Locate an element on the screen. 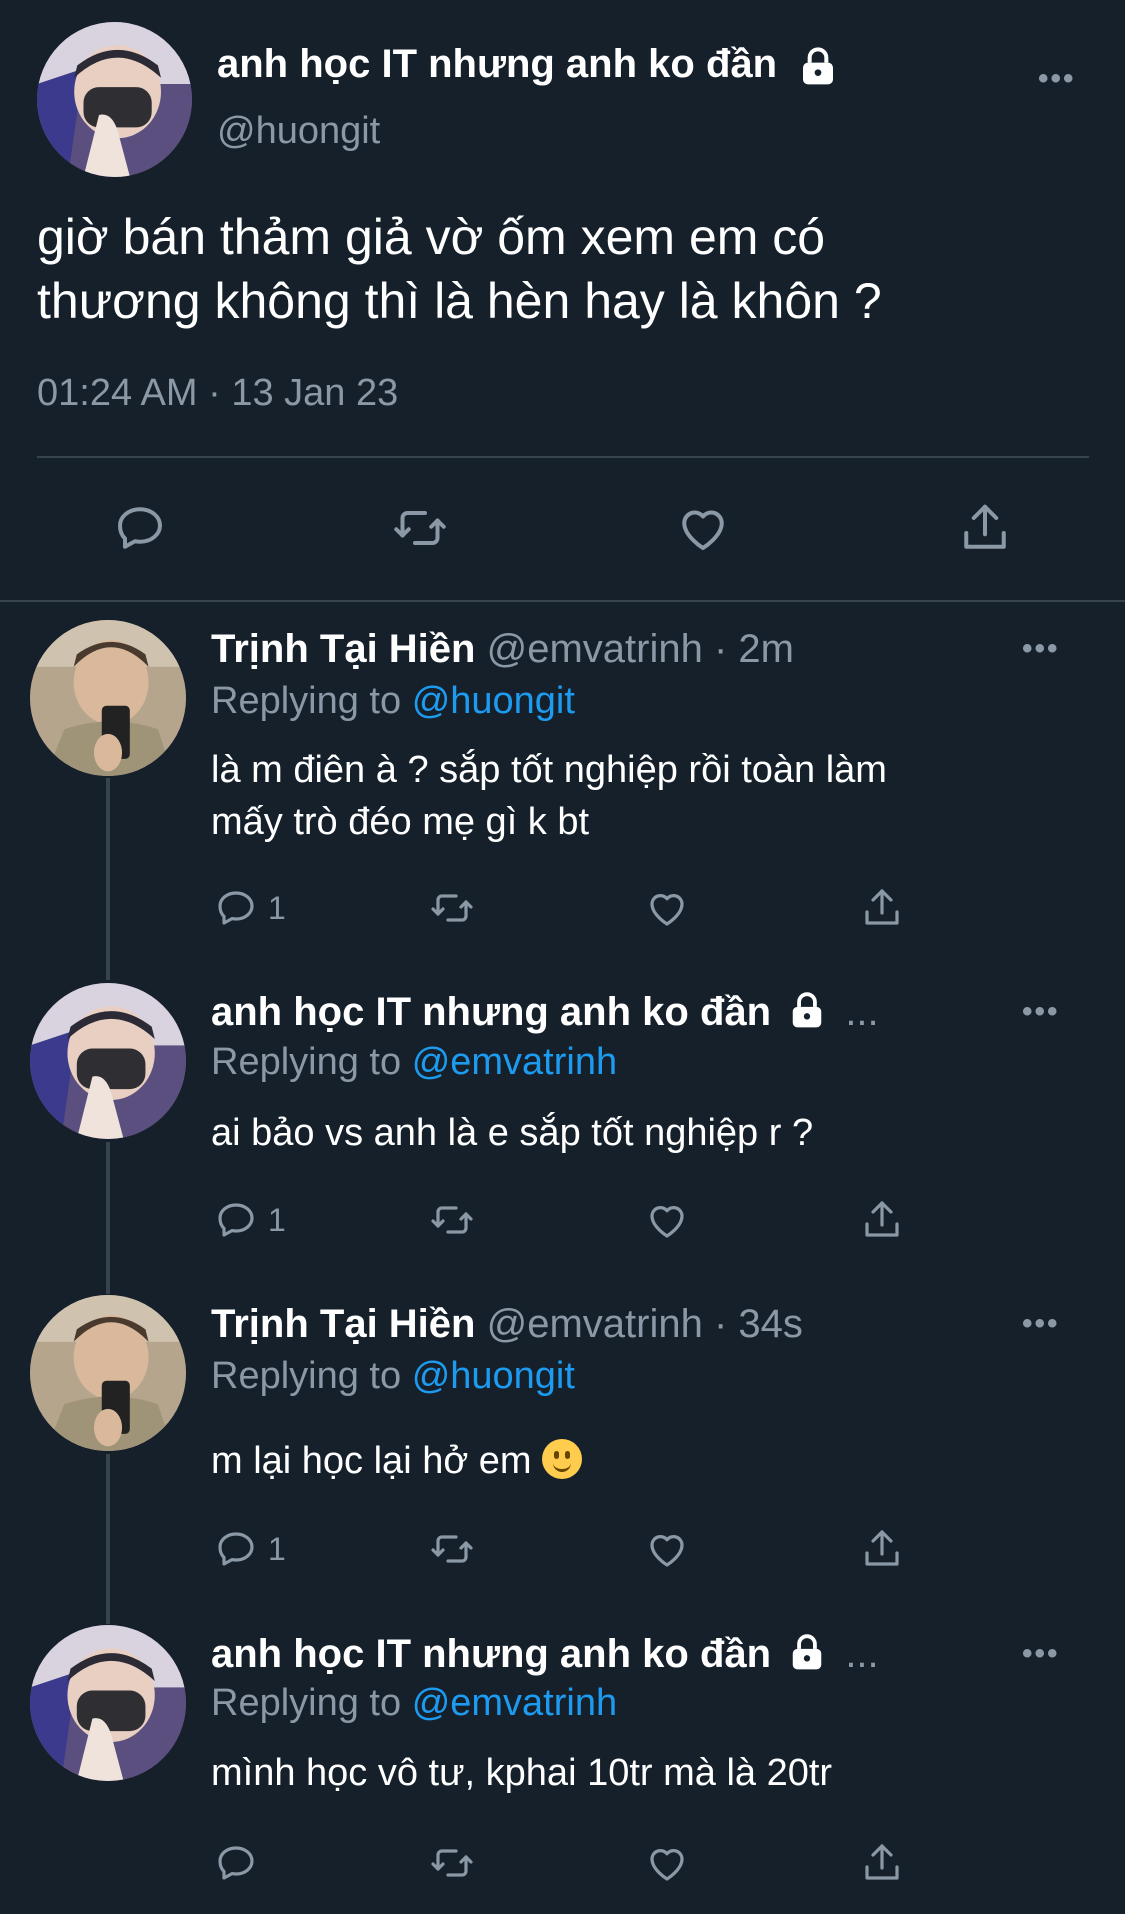  reply-header: Trịnh Tại Hiền @emvatrinh · 34s is located at coordinates (507, 1324).